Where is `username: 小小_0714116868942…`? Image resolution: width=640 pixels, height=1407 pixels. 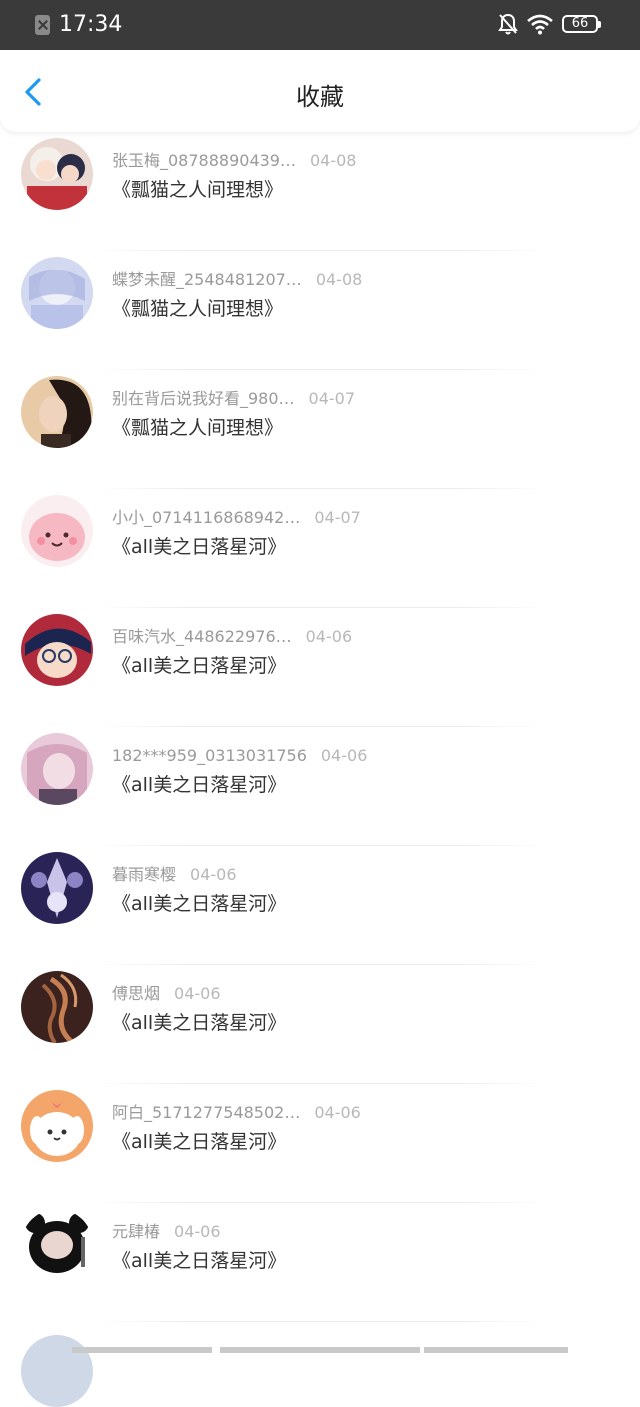
username: 小小_0714116868942… is located at coordinates (206, 517).